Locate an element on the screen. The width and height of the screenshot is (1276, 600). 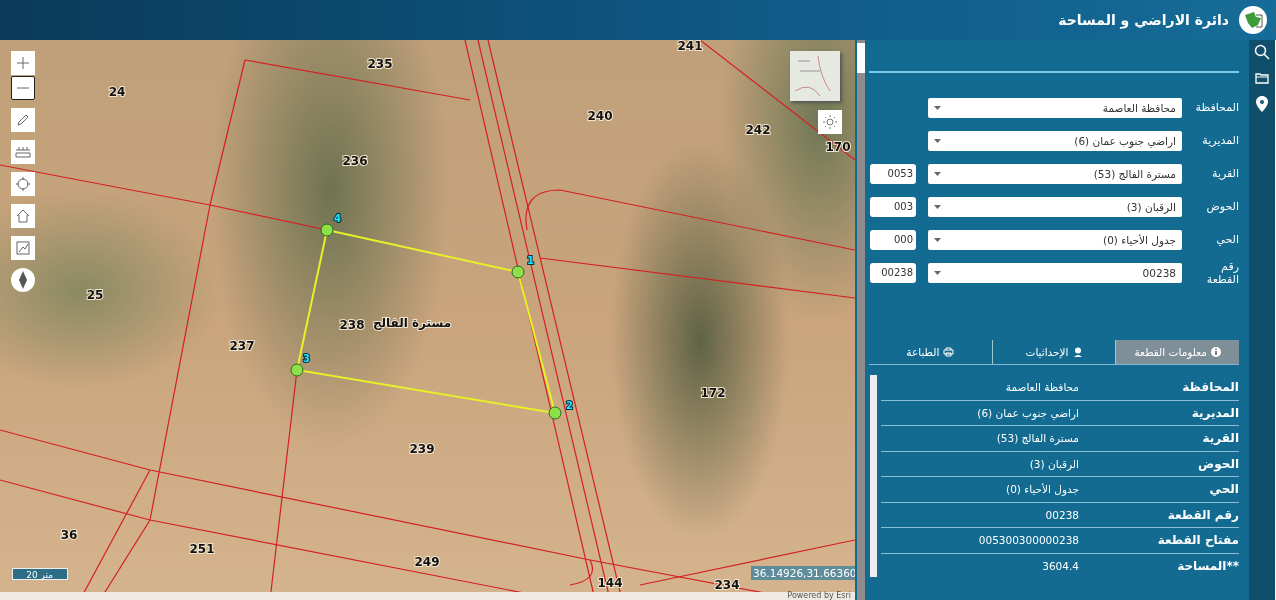
parcel-number: 242 is located at coordinates (758, 130).